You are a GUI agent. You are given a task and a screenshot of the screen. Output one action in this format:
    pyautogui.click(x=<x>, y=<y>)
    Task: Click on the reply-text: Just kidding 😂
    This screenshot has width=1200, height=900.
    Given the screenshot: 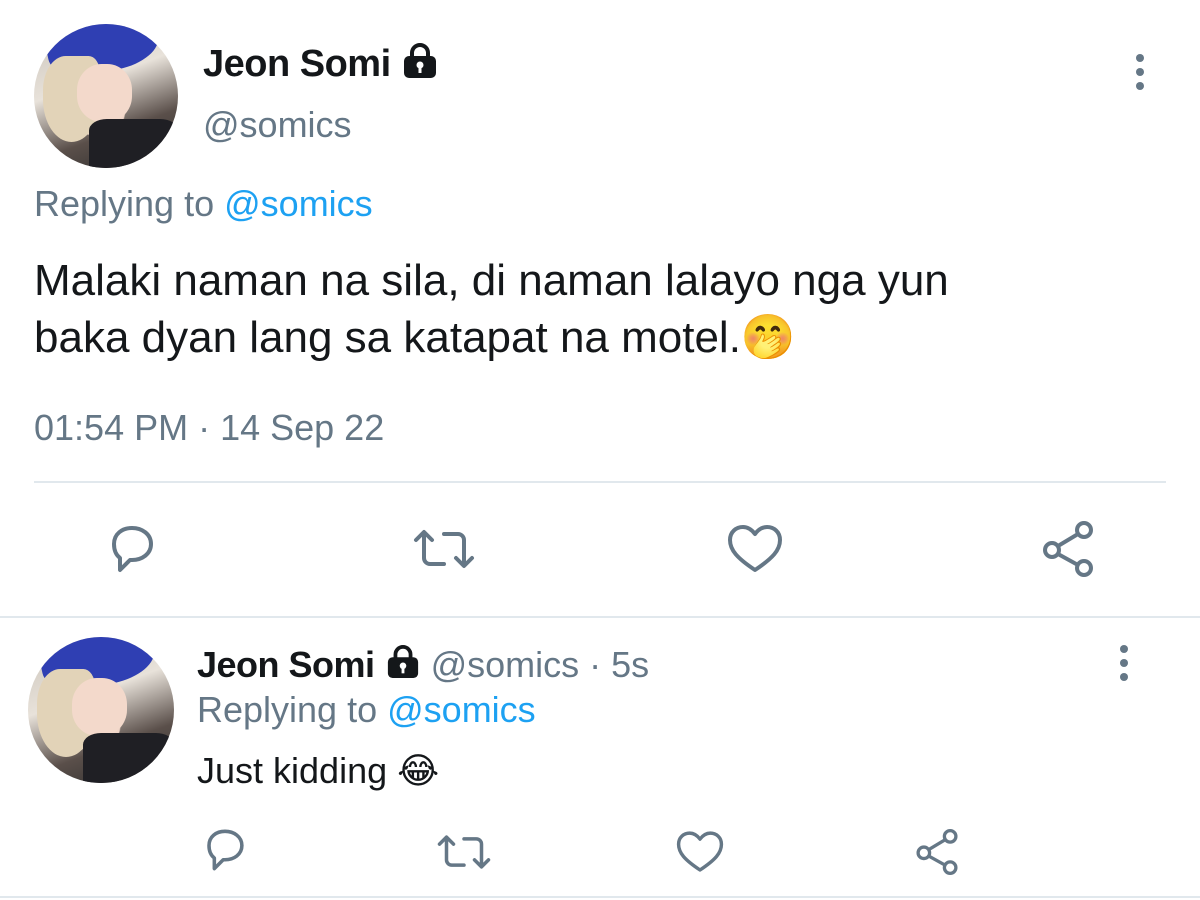 What is the action you would take?
    pyautogui.click(x=318, y=771)
    